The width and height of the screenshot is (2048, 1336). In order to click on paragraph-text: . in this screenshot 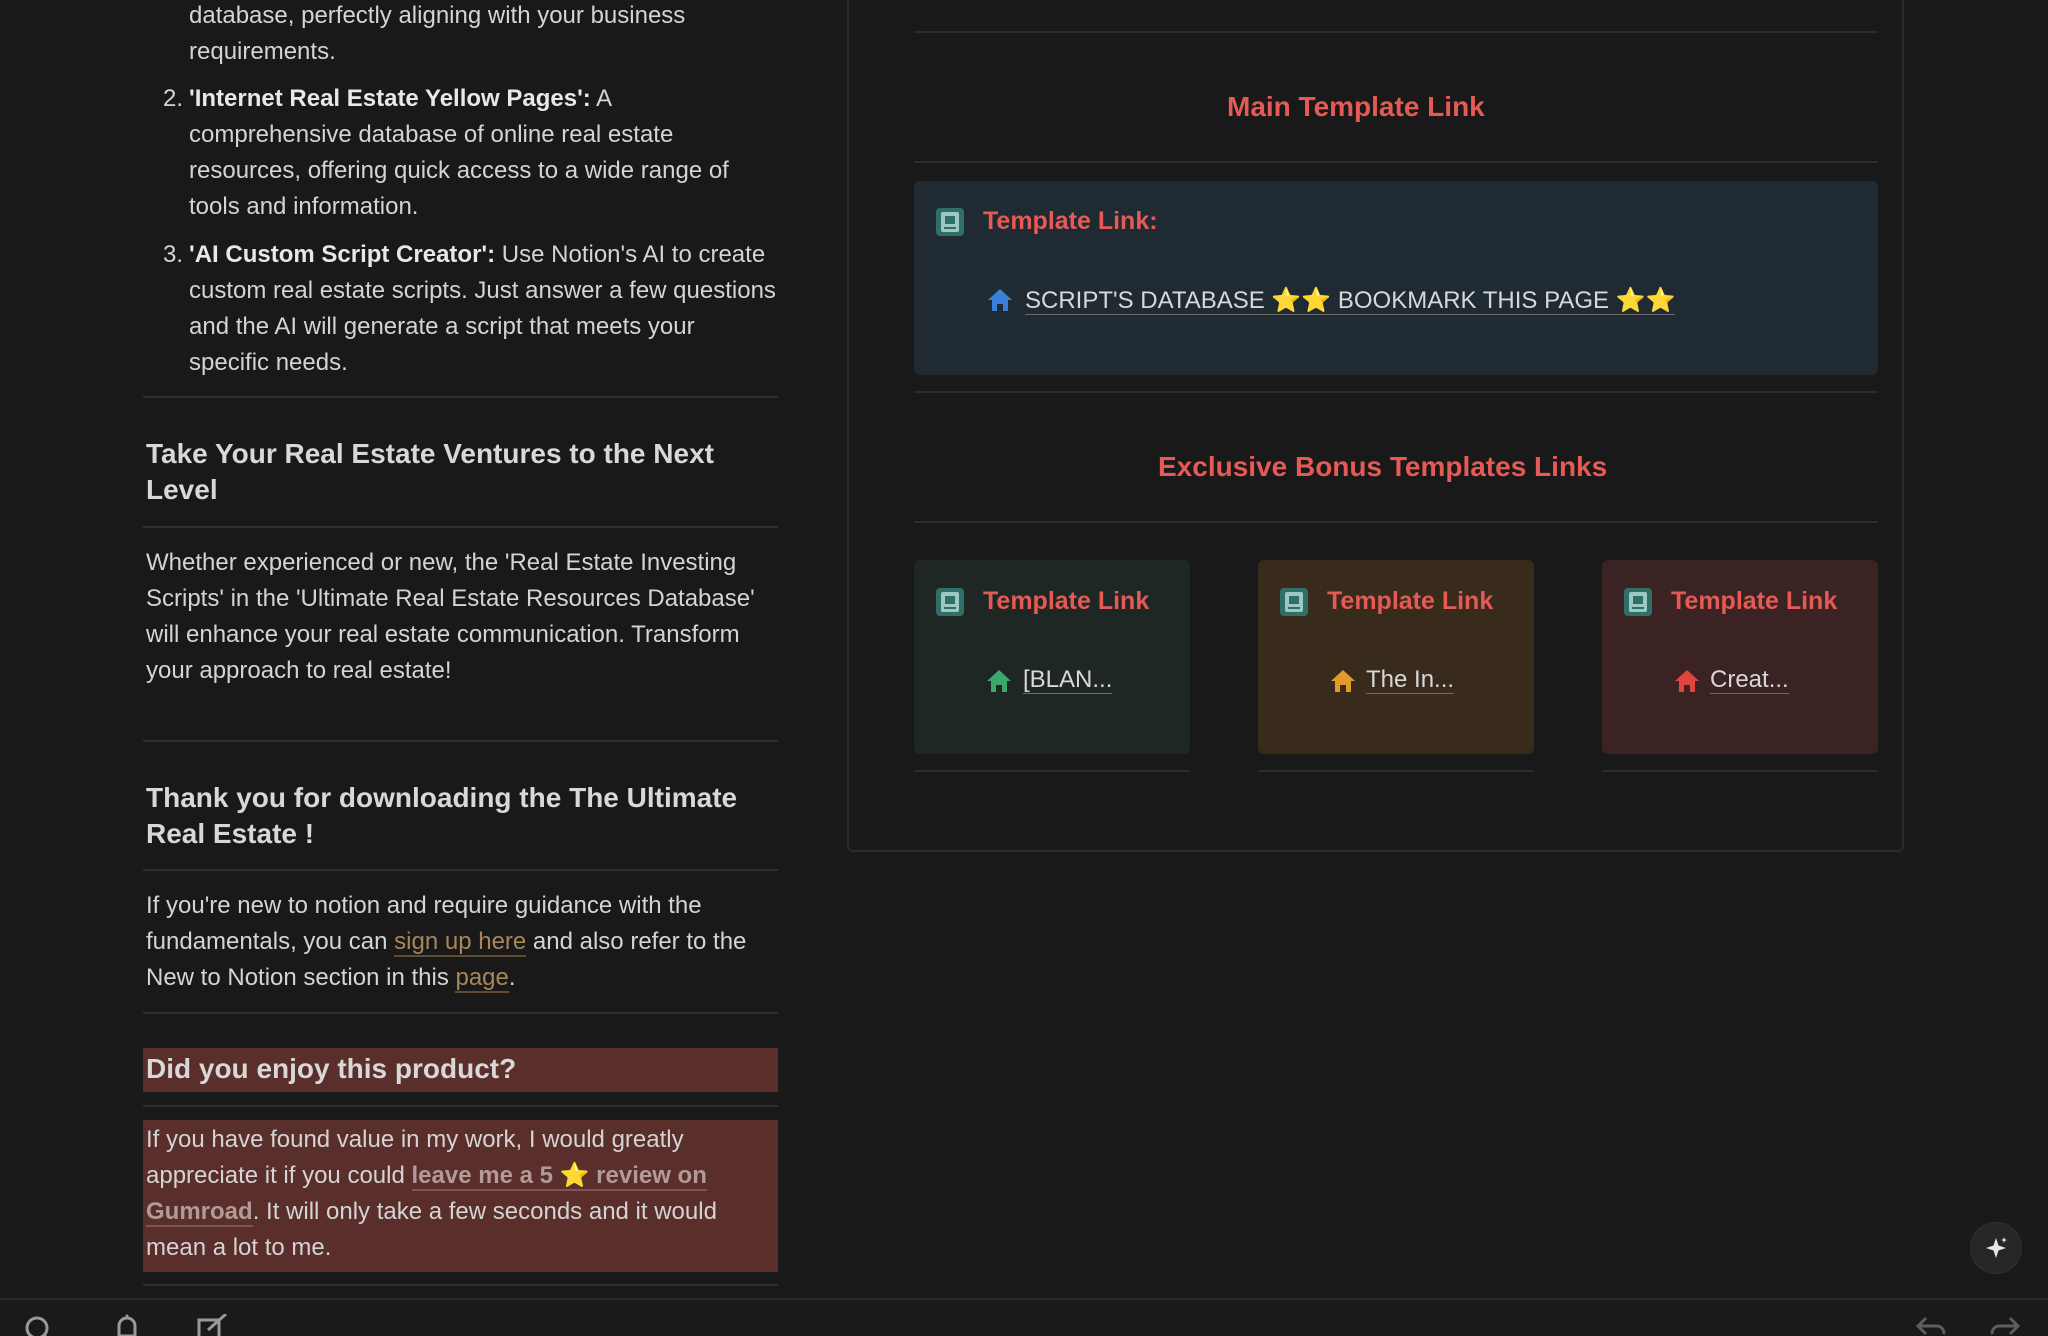, I will do `click(512, 977)`.